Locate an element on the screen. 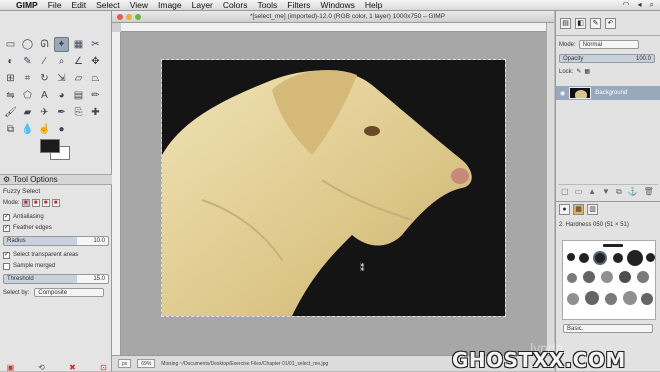 This screenshot has height=372, width=660. clone-icon: ⎘ is located at coordinates (78, 112).